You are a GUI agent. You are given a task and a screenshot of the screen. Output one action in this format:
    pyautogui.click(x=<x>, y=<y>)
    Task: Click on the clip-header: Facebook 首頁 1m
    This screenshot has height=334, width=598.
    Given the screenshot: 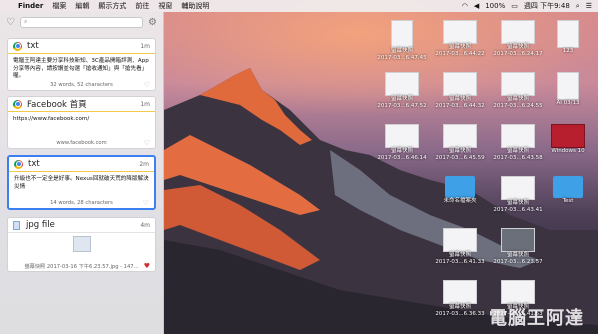 What is the action you would take?
    pyautogui.click(x=81, y=104)
    